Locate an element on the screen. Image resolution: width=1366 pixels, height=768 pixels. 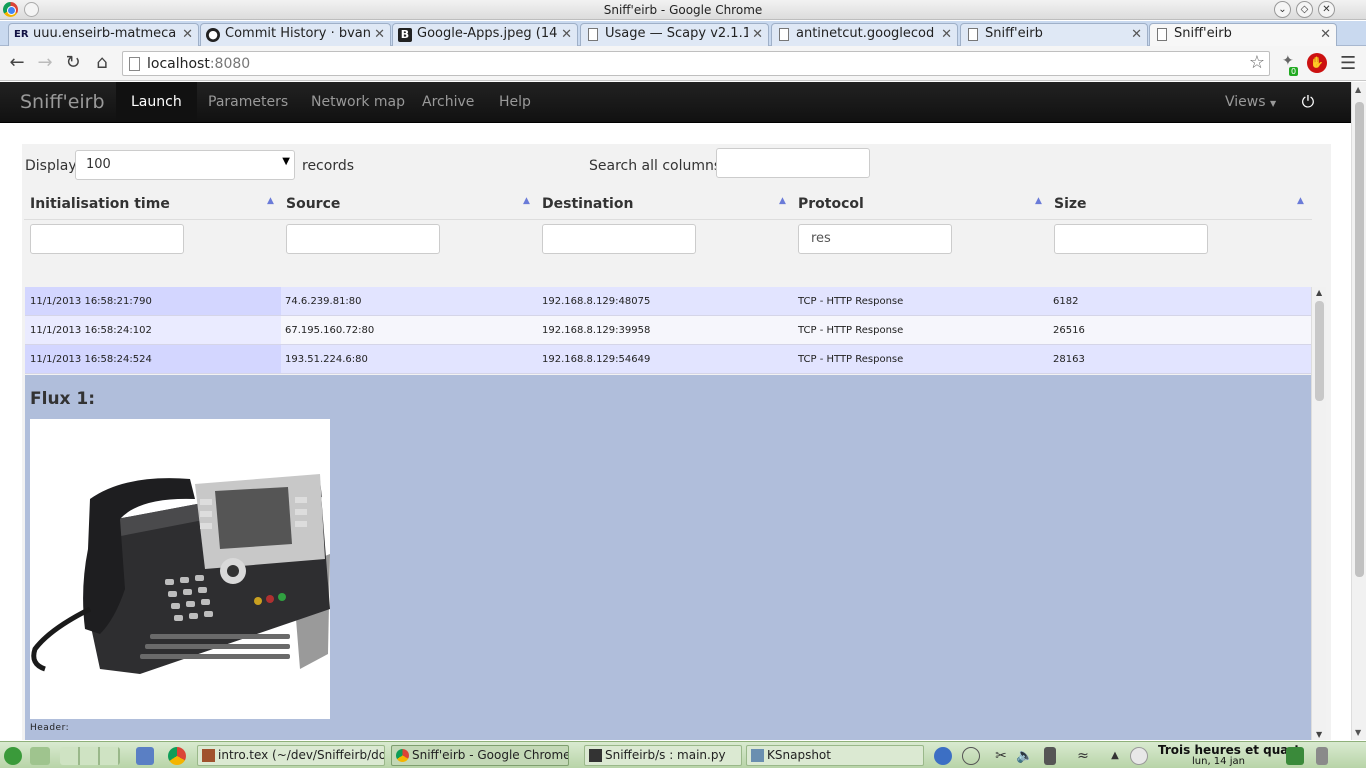
terminal-icon is located at coordinates (595, 755).